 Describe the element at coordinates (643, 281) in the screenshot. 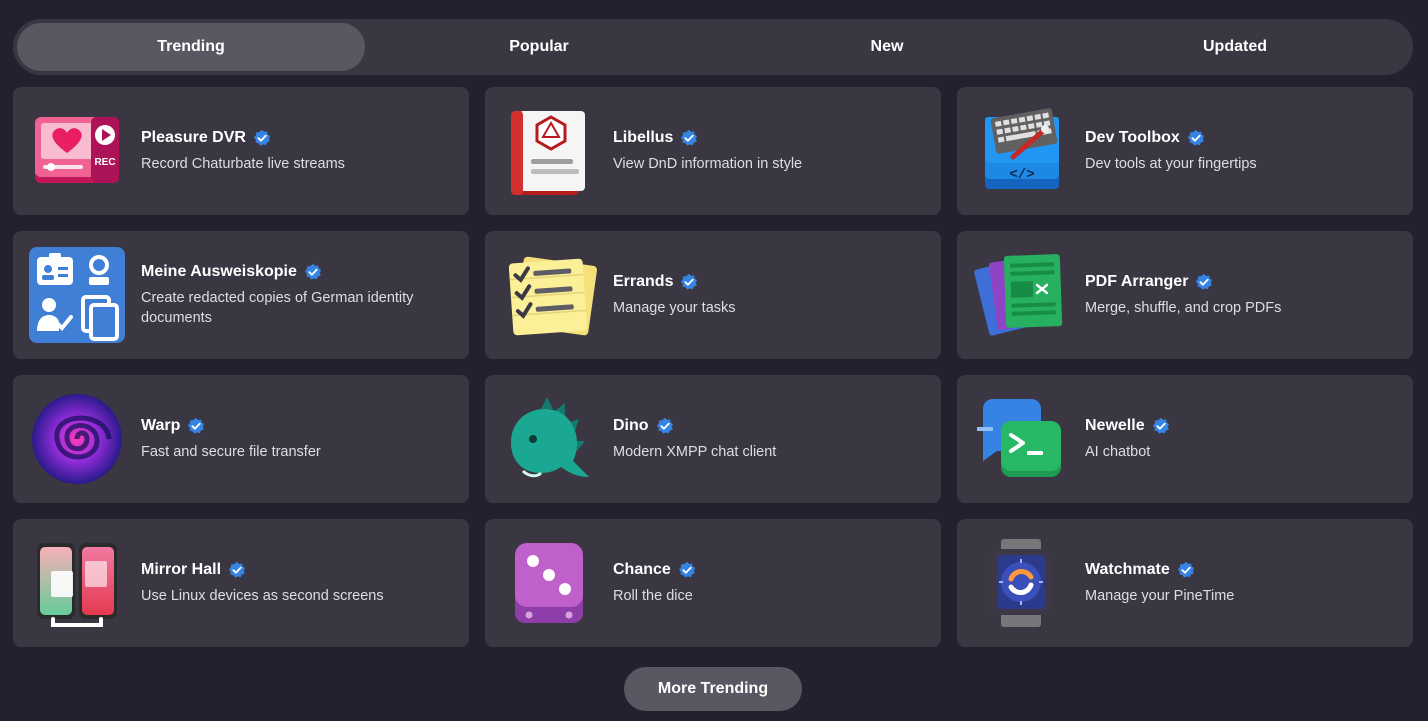

I see `app-name: Errands` at that location.